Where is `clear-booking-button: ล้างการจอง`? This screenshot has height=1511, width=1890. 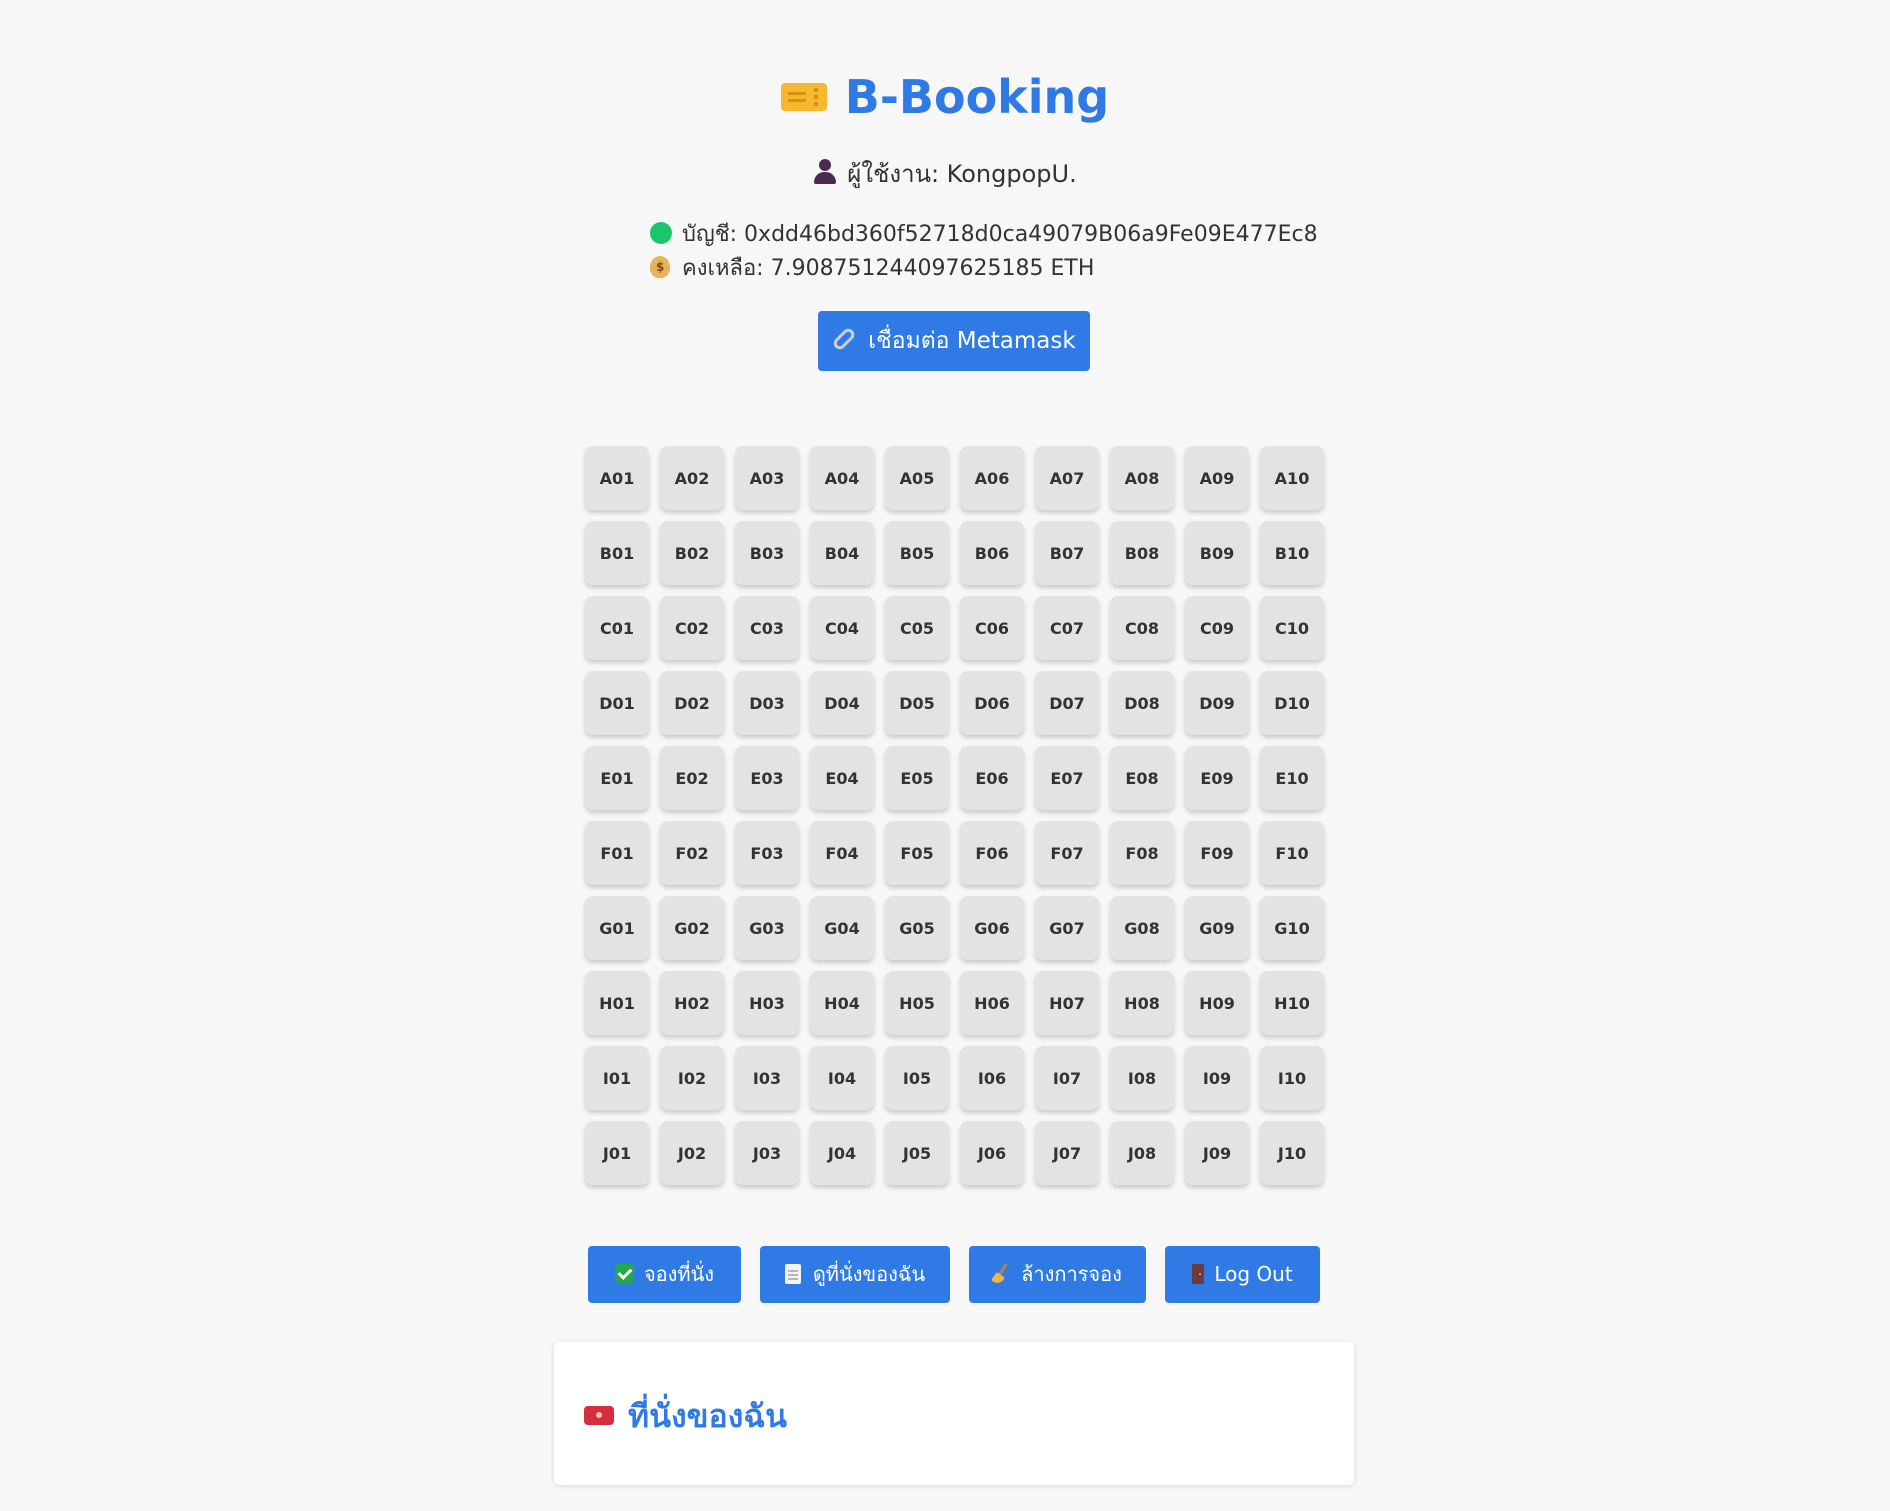
clear-booking-button: ล้างการจอง is located at coordinates (1057, 1274).